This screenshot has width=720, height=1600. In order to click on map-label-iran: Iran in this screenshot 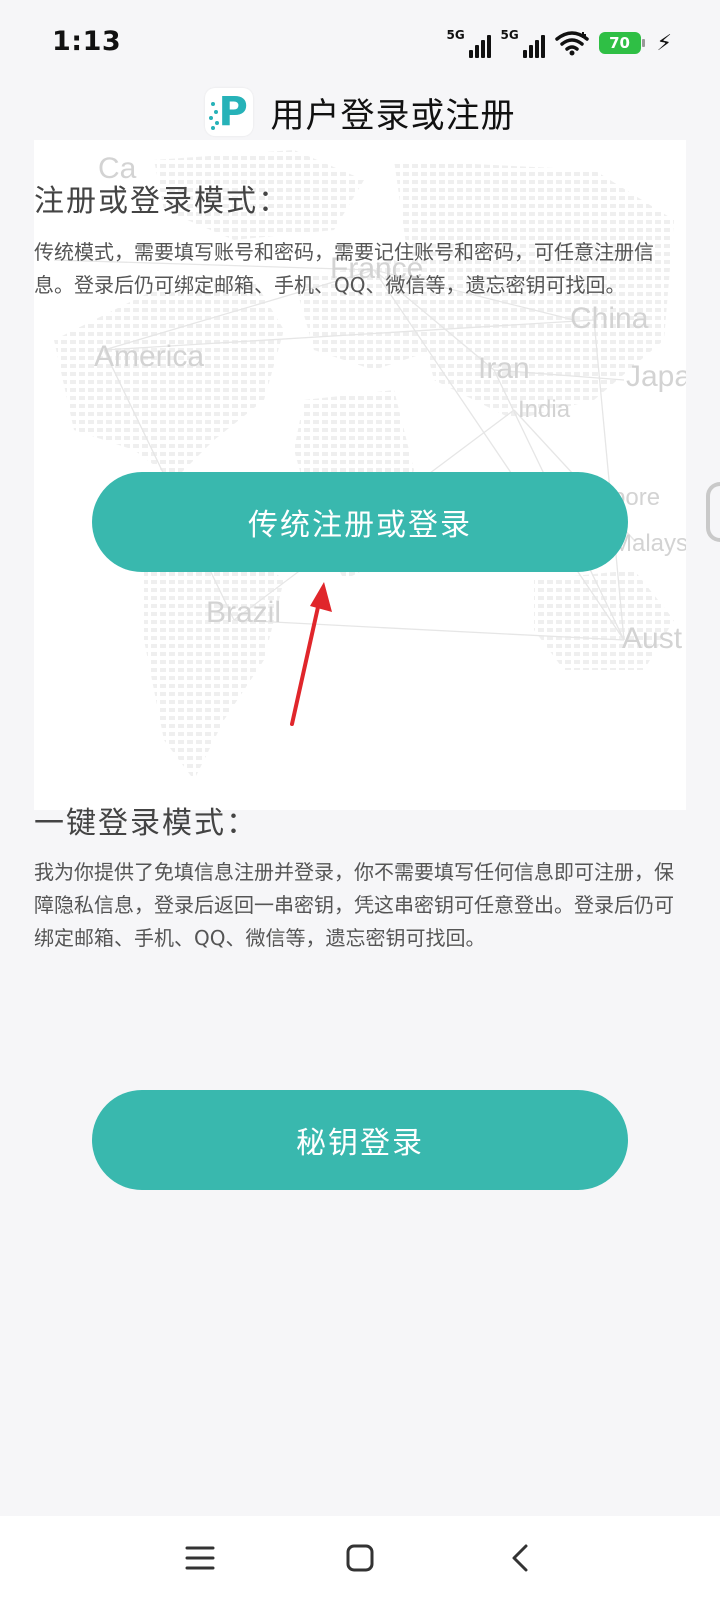, I will do `click(504, 368)`.